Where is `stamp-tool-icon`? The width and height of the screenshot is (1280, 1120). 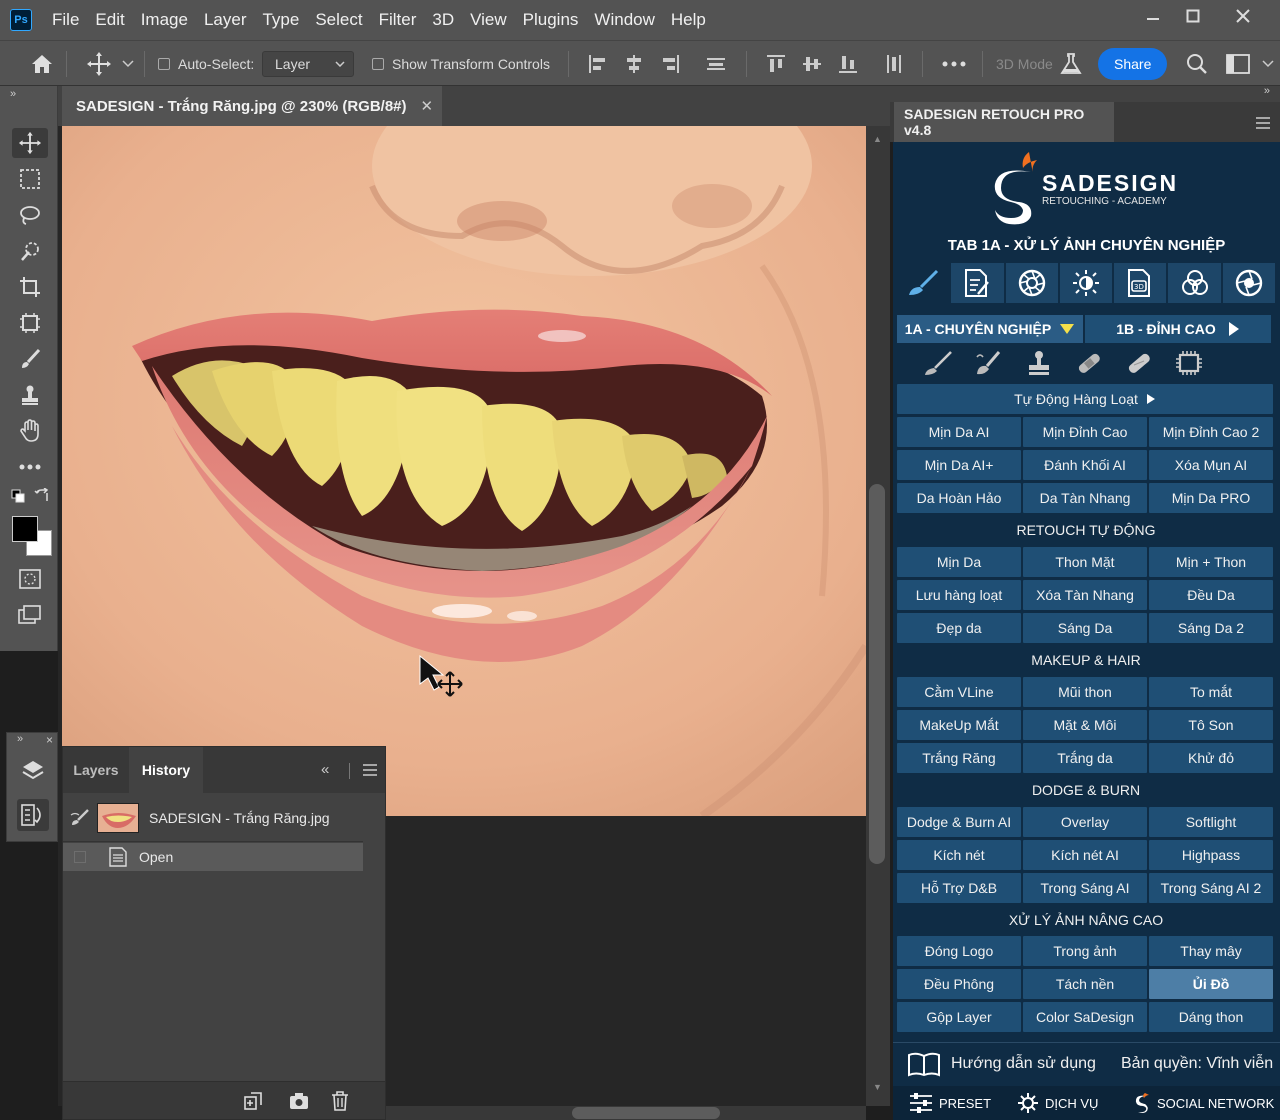 stamp-tool-icon is located at coordinates (30, 395).